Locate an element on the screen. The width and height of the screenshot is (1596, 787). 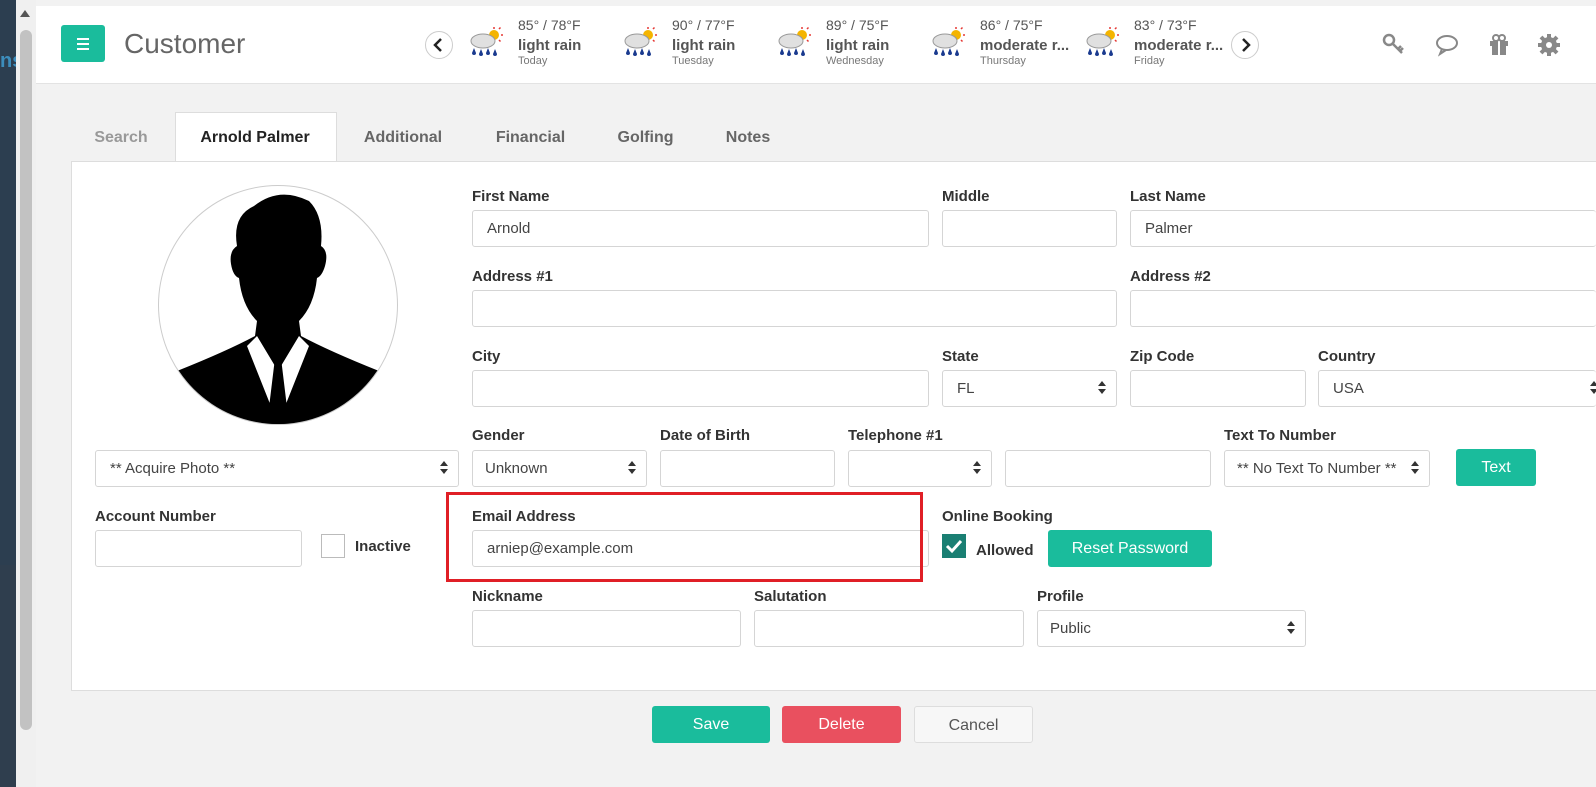
delete-button: Delete is located at coordinates (841, 724).